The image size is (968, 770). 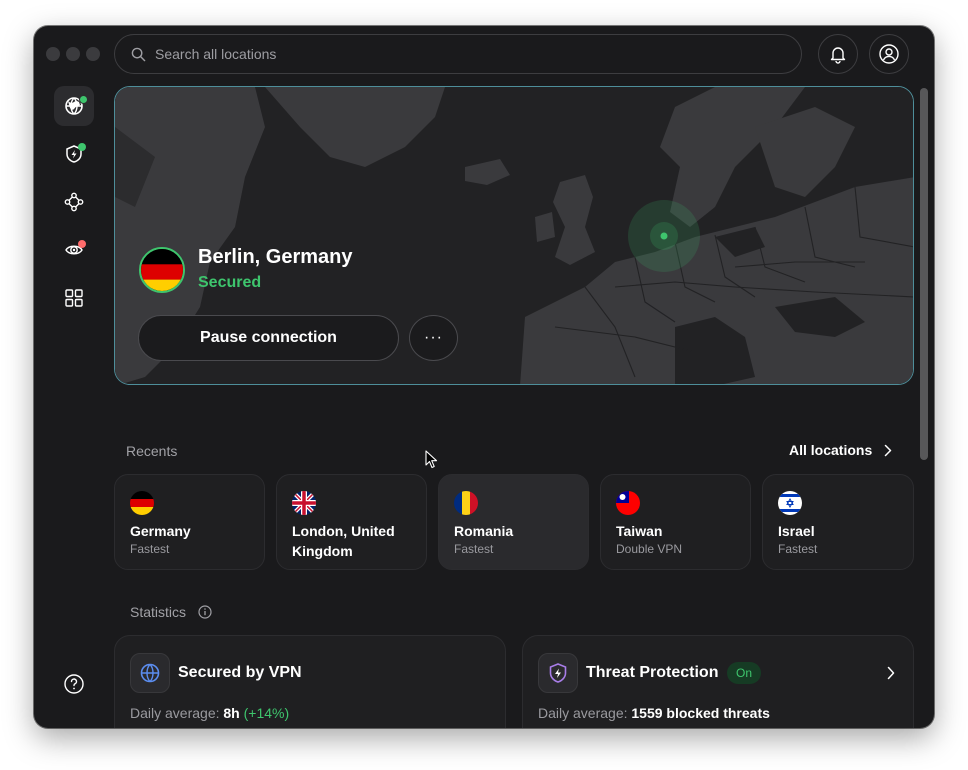 I want to click on sidebar-item-locations, so click(x=74, y=106).